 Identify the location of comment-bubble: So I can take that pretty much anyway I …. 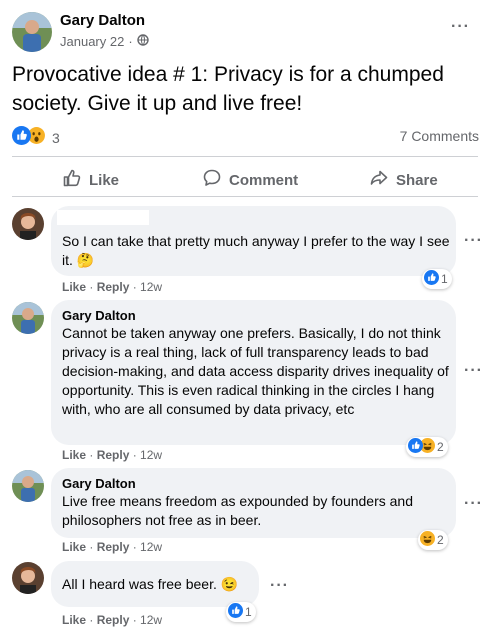
(253, 241).